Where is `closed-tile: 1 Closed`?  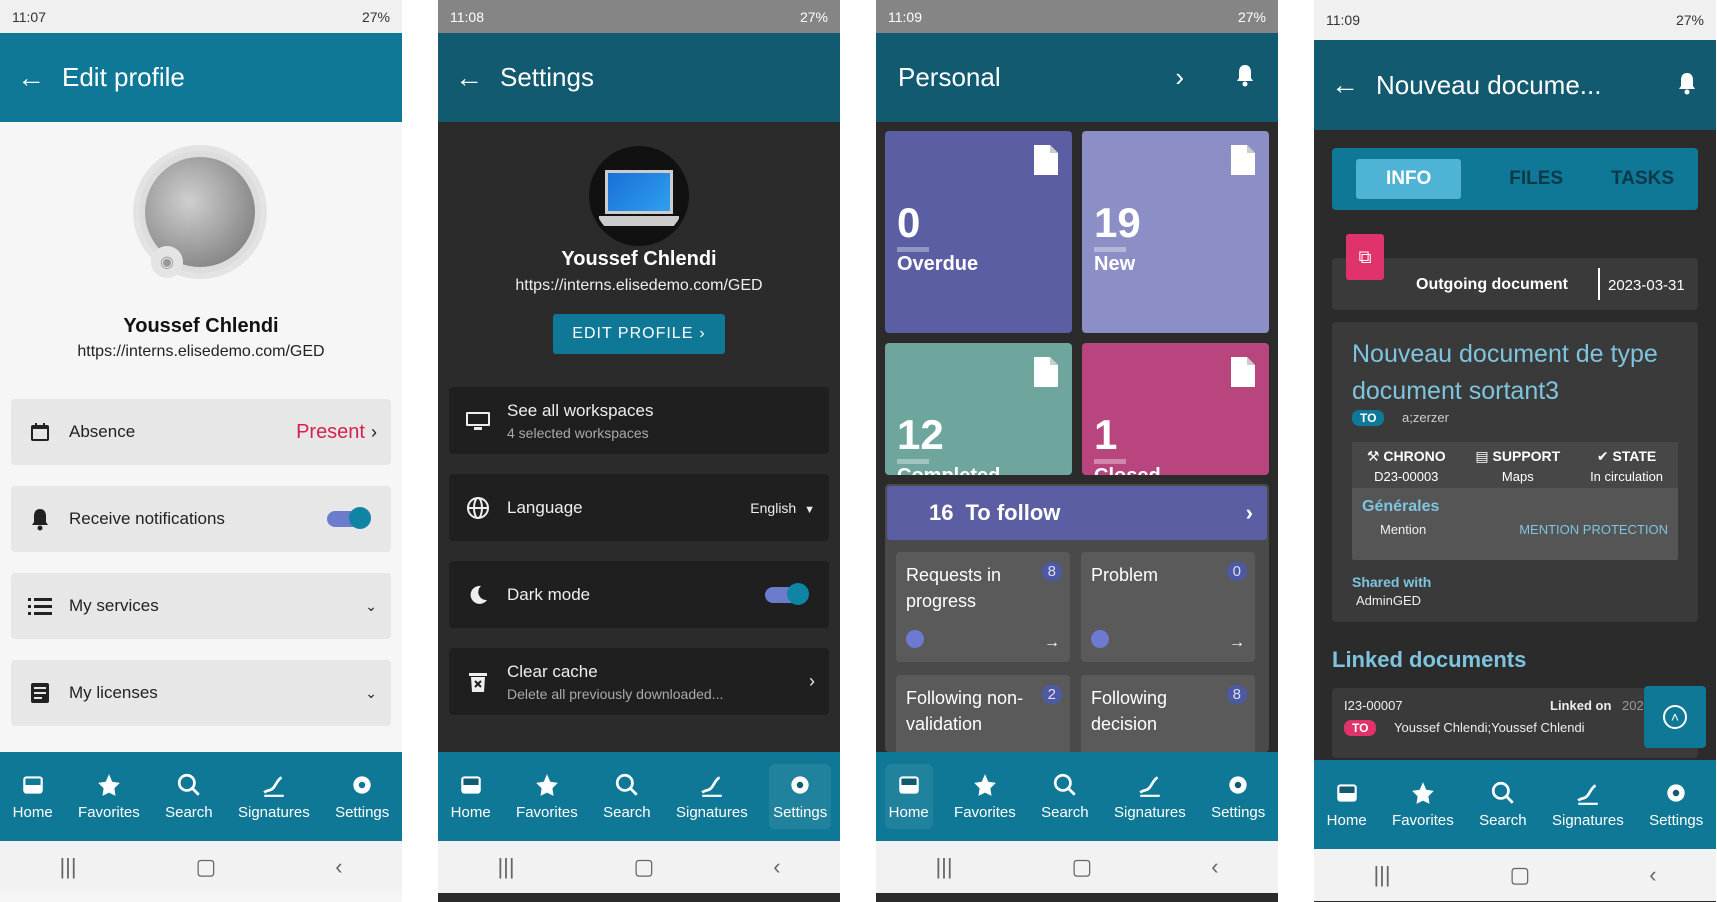 closed-tile: 1 Closed is located at coordinates (1175, 409).